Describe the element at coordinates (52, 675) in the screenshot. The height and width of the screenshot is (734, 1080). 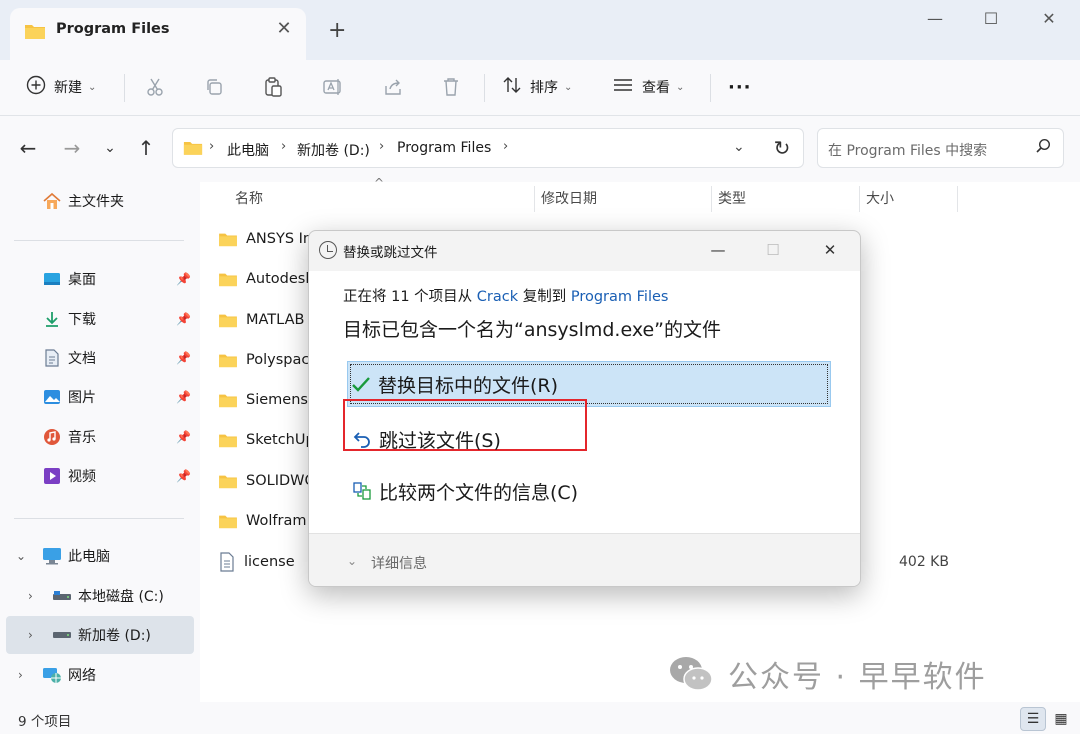
I see `network-icon` at that location.